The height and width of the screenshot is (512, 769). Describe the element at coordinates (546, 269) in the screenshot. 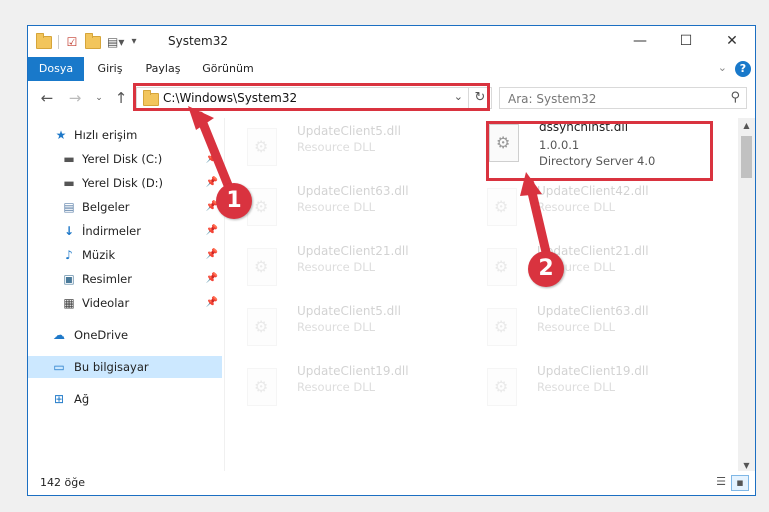

I see `step-2-badge: 2` at that location.